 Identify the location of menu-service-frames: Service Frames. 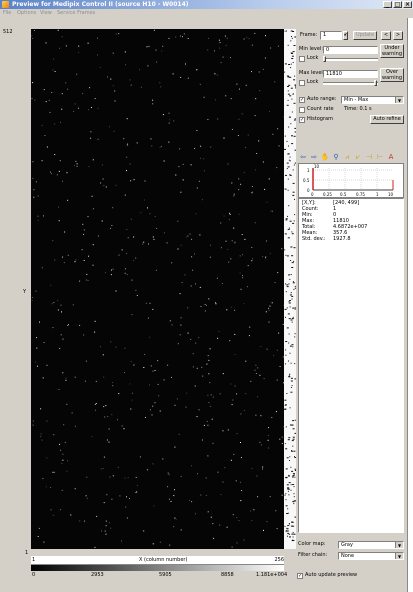
(76, 13).